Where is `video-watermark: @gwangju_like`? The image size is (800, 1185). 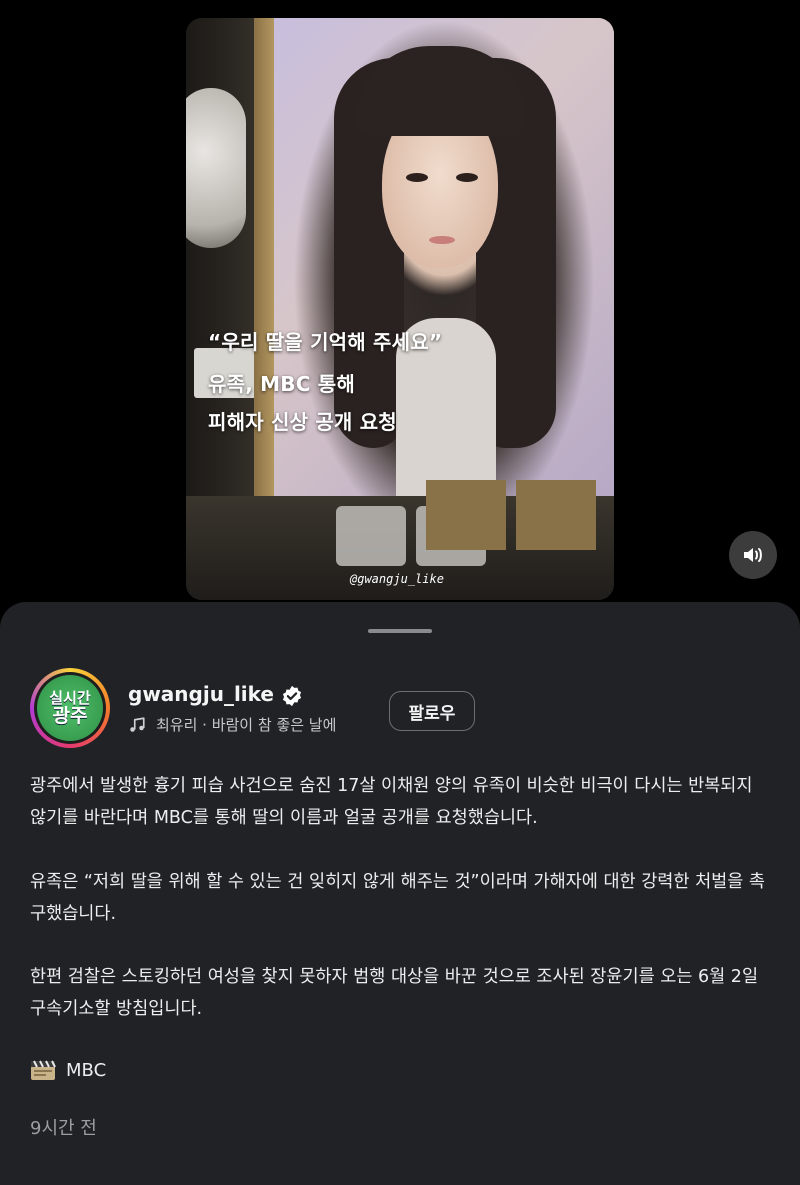
video-watermark: @gwangju_like is located at coordinates (397, 579).